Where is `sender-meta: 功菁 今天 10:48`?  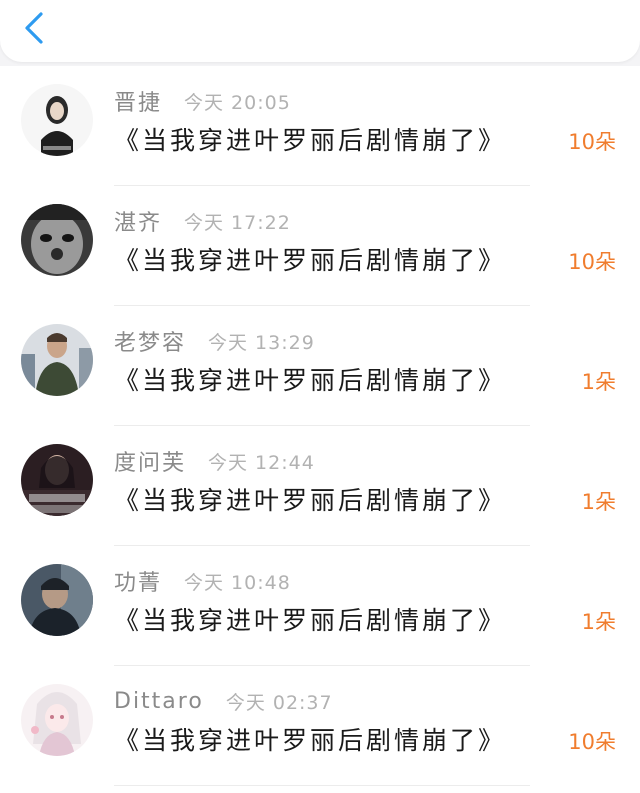
sender-meta: 功菁 今天 10:48 is located at coordinates (202, 581).